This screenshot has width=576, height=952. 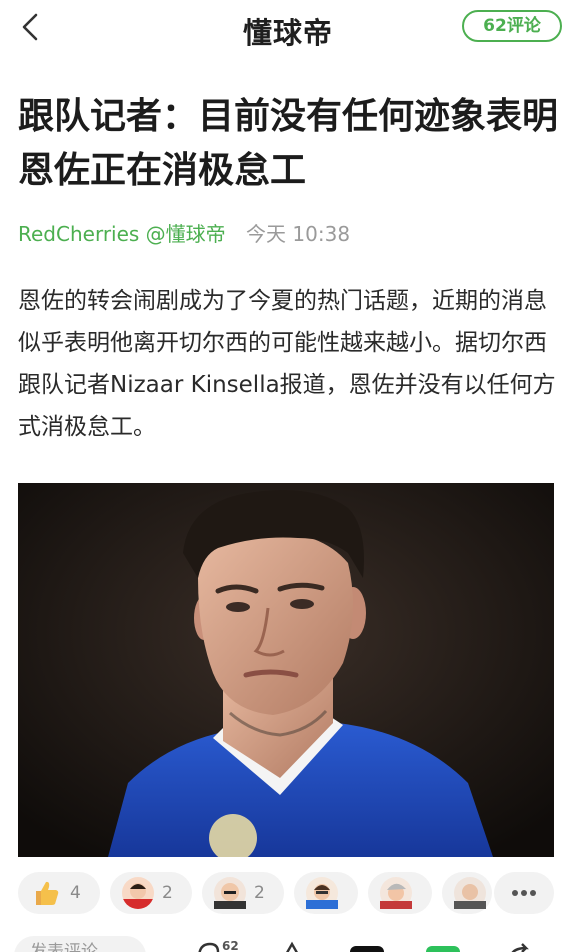 What do you see at coordinates (46, 893) in the screenshot?
I see `thumbs-up-icon` at bounding box center [46, 893].